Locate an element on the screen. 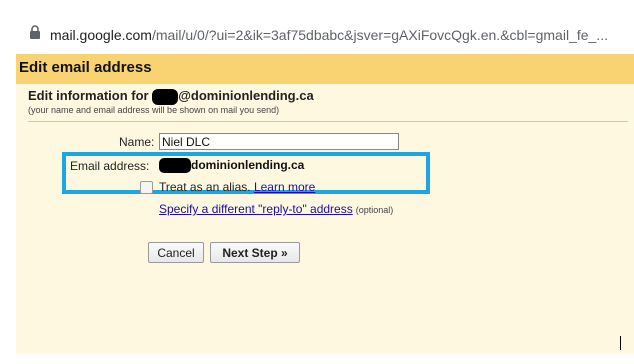  alias-label: Treat as an alias. is located at coordinates (205, 187).